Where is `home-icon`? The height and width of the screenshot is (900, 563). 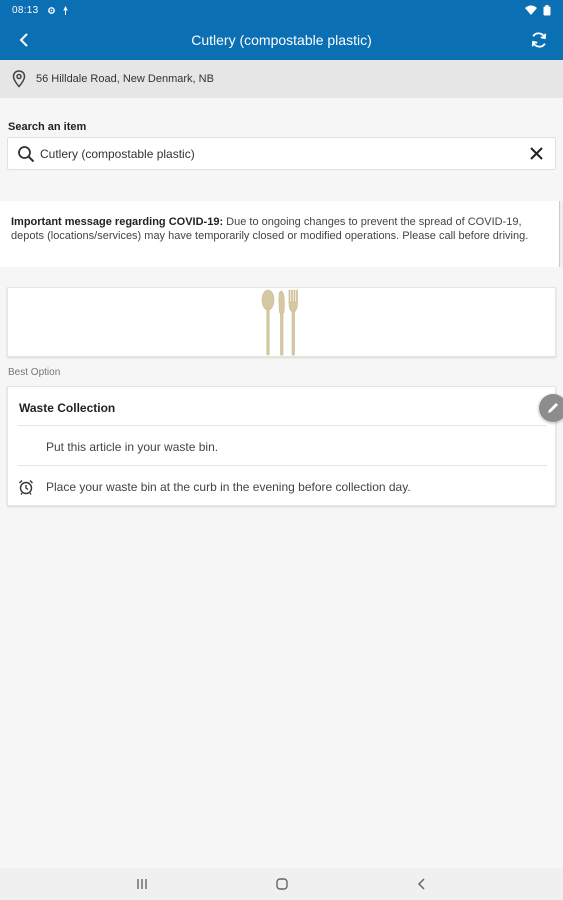
home-icon is located at coordinates (281, 884).